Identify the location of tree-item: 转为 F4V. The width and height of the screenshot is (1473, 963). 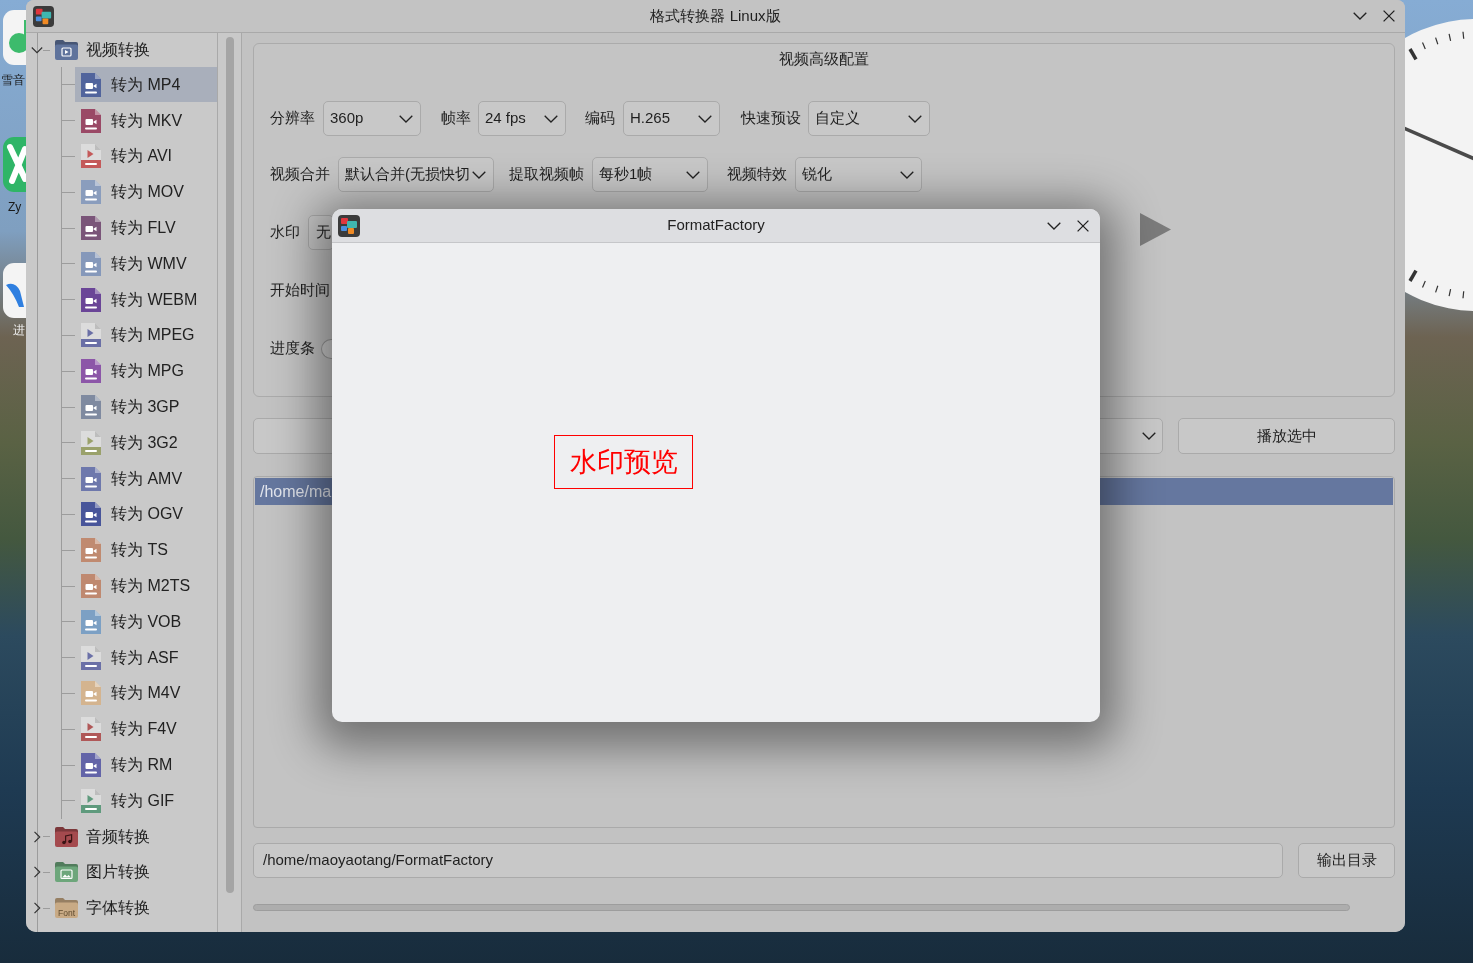
(146, 729).